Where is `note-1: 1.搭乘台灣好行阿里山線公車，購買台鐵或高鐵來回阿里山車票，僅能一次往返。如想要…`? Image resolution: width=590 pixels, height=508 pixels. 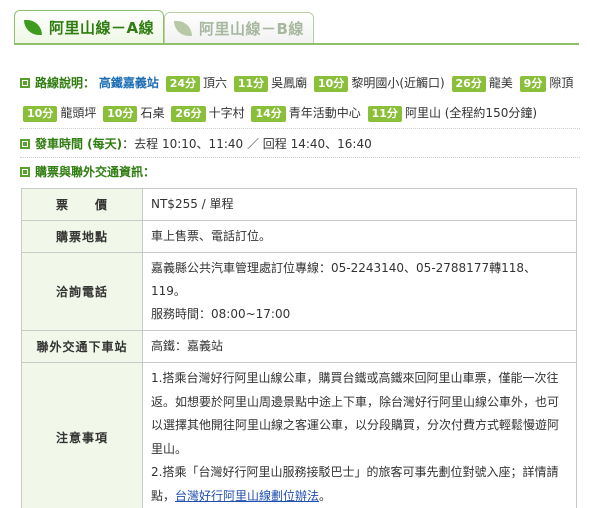
note-1: 1.搭乘台灣好行阿里山線公車，購買台鐵或高鐵來回阿里山車票，僅能一次往返。如想要… is located at coordinates (355, 413).